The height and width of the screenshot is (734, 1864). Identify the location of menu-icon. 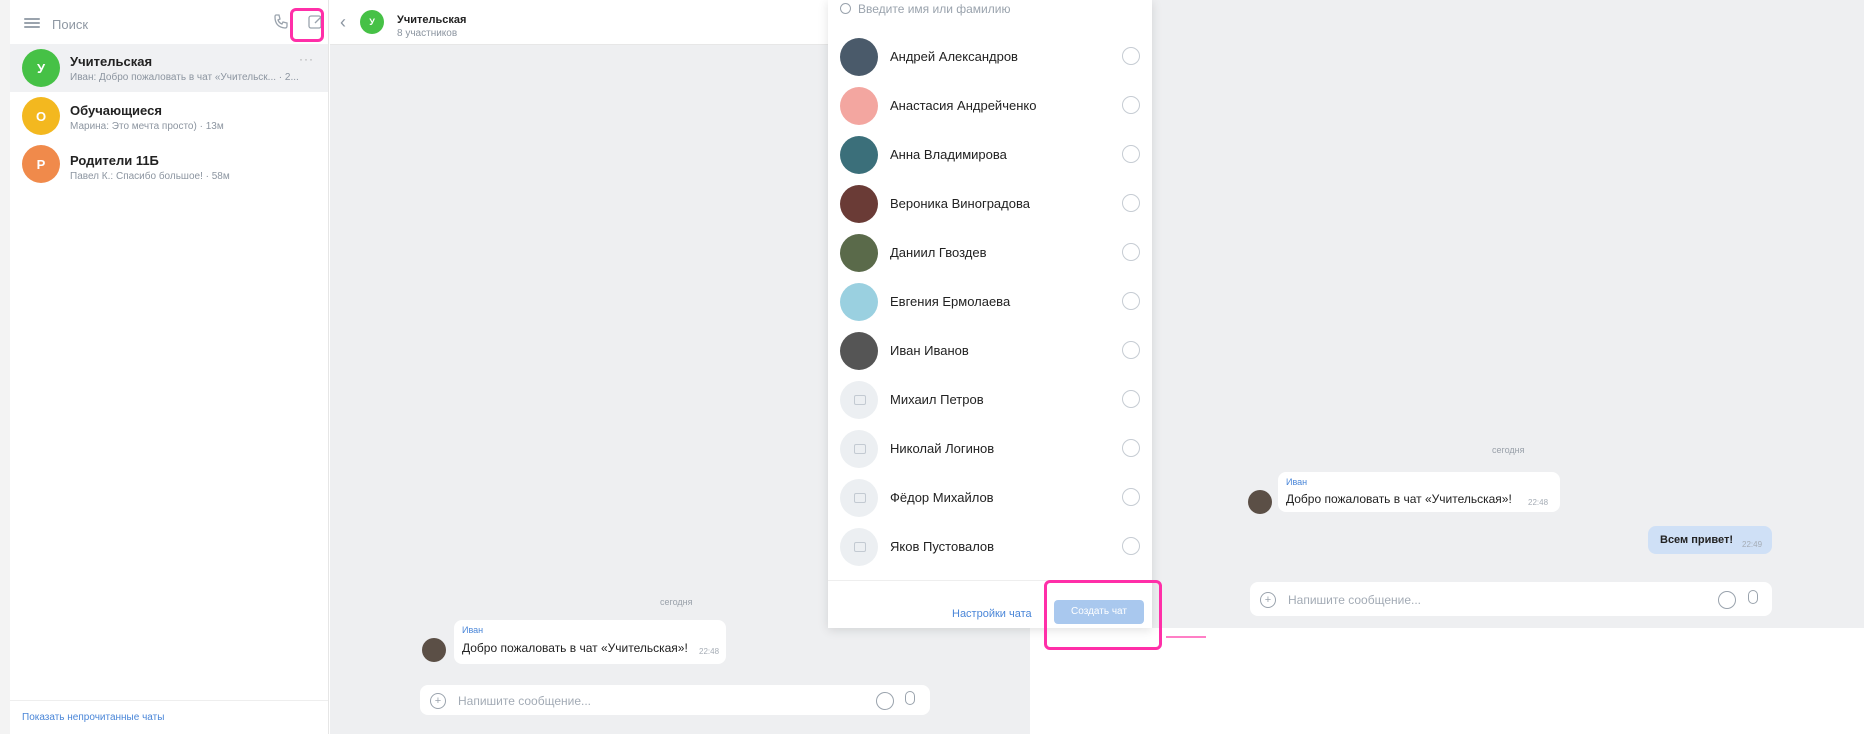
(32, 23).